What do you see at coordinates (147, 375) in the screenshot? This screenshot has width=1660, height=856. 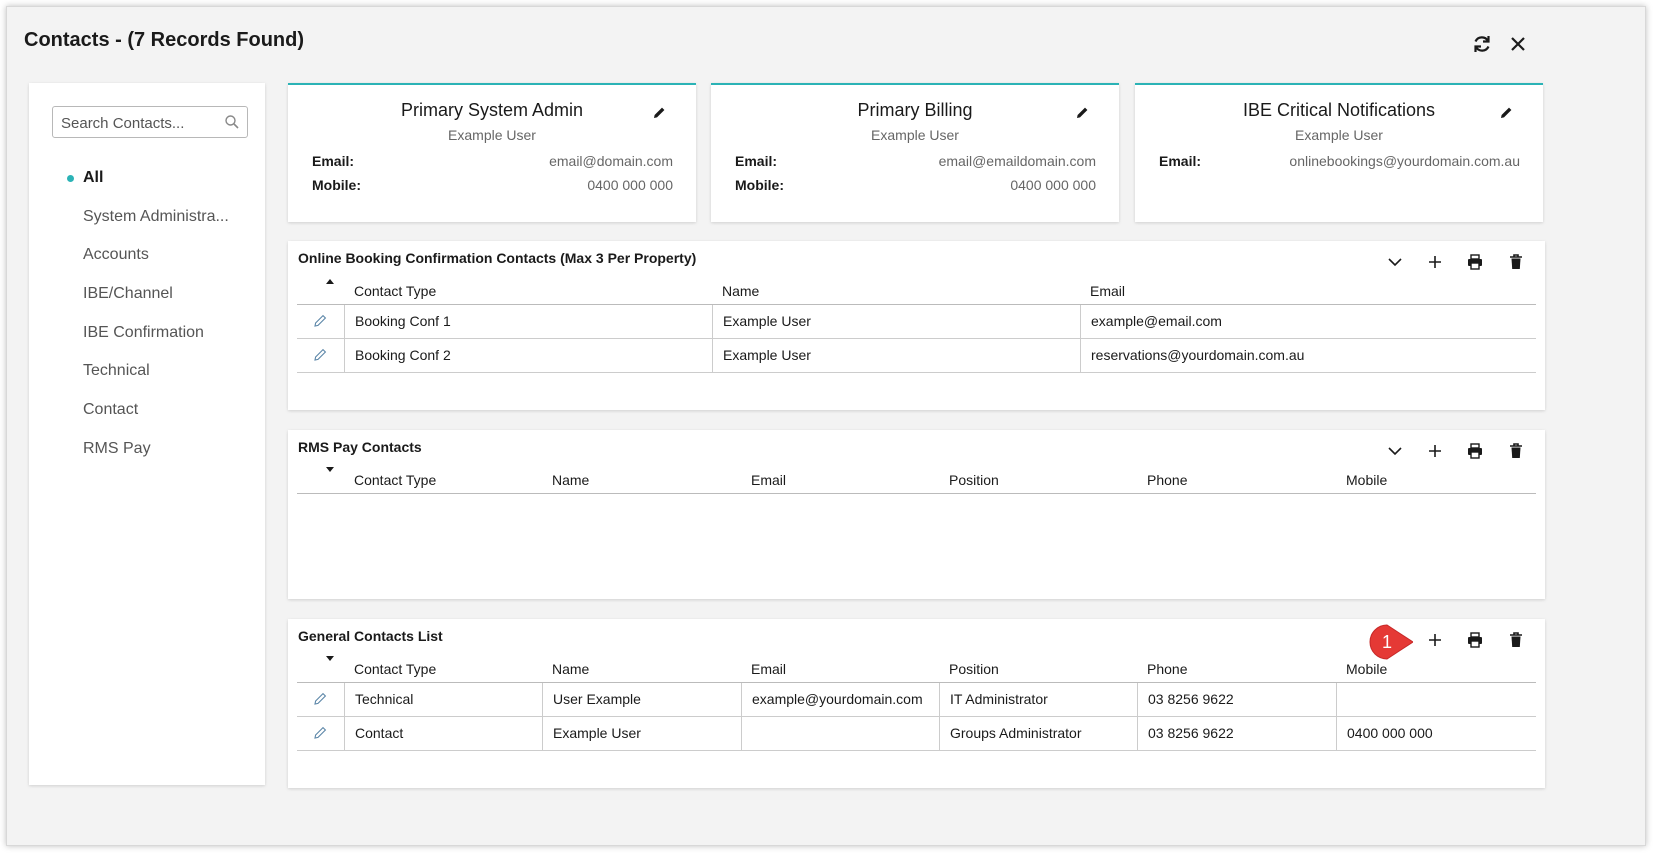 I see `sidebar-item-technical: Technical` at bounding box center [147, 375].